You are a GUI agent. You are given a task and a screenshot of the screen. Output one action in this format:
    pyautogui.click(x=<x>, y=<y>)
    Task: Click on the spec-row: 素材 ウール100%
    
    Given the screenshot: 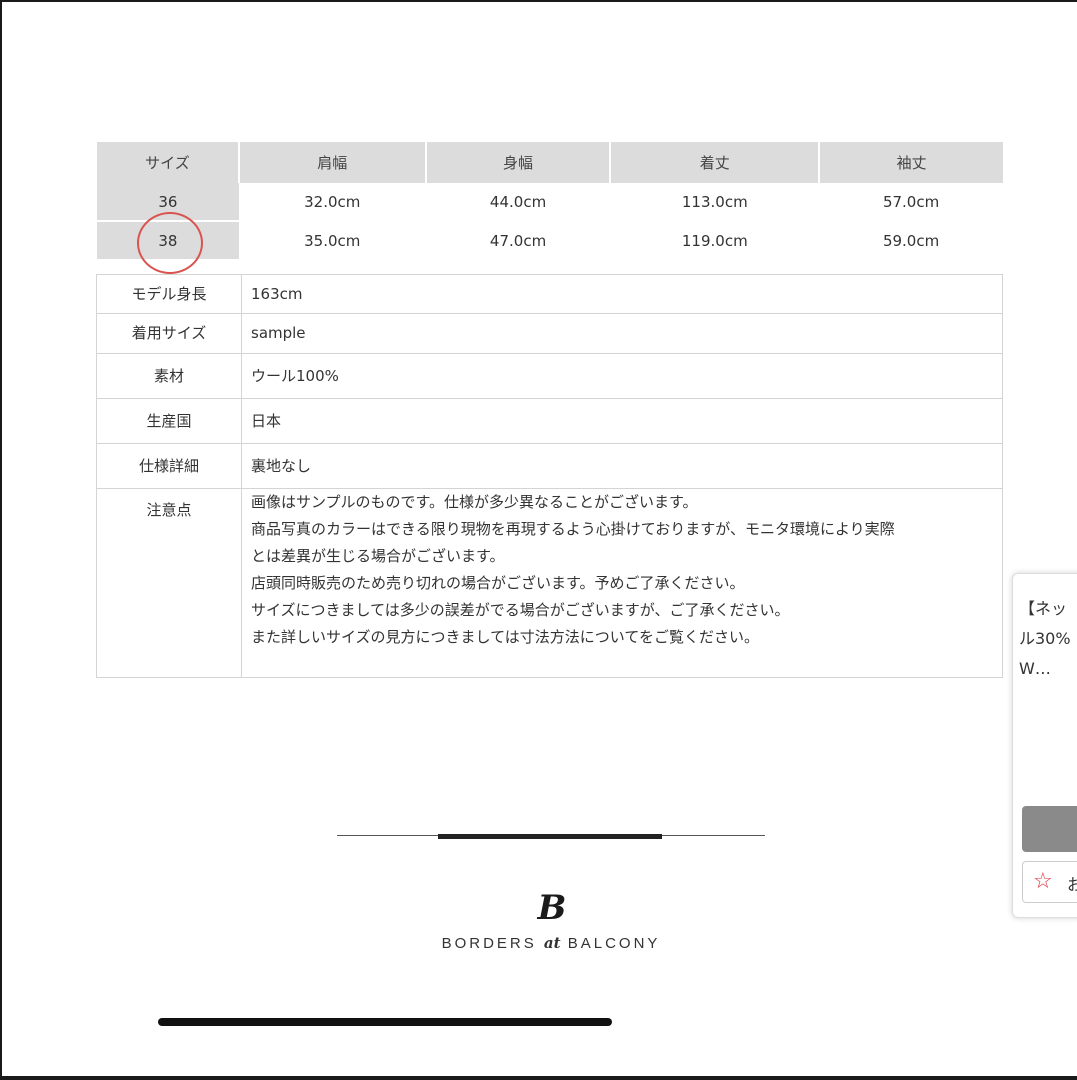 What is the action you would take?
    pyautogui.click(x=549, y=376)
    